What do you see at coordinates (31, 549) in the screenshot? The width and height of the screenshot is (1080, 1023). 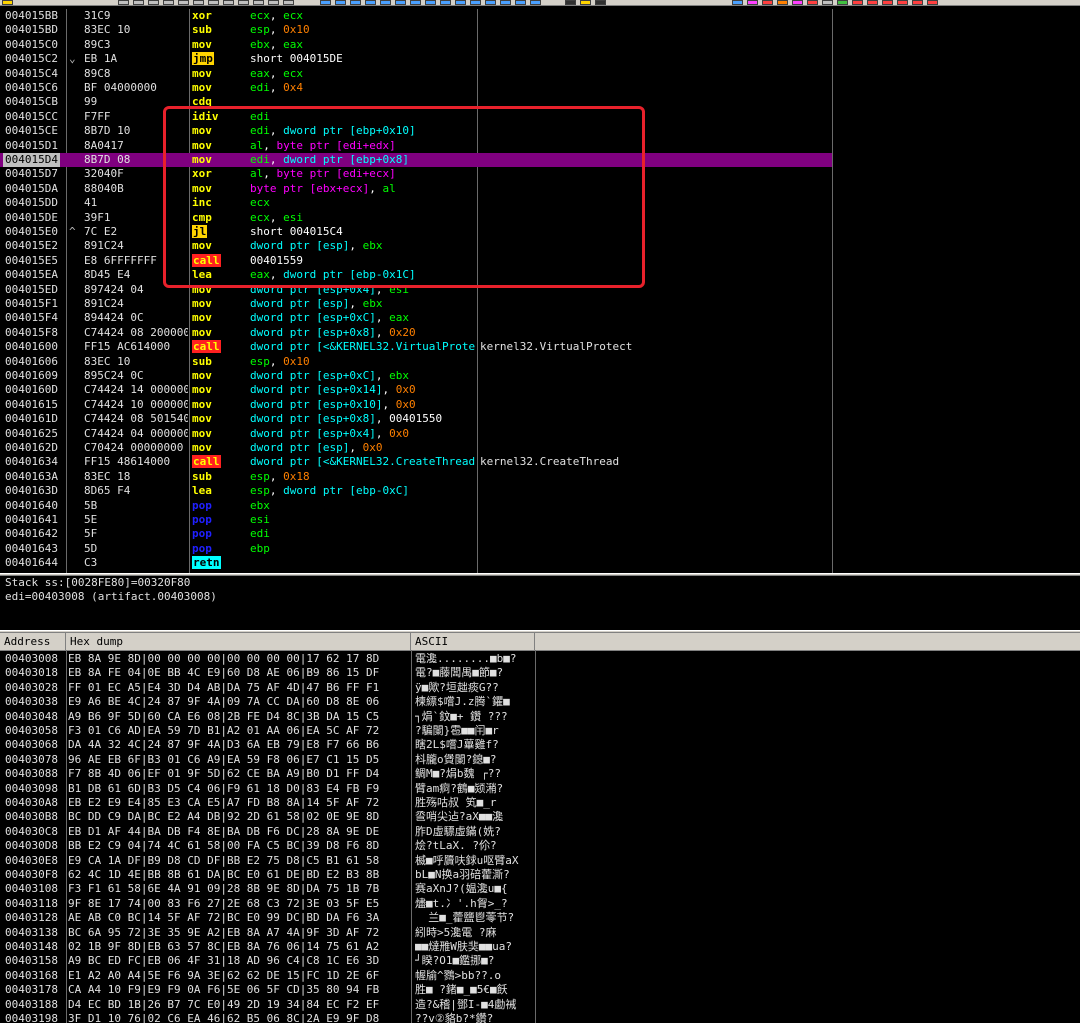 I see `disasm-address: 00401643` at bounding box center [31, 549].